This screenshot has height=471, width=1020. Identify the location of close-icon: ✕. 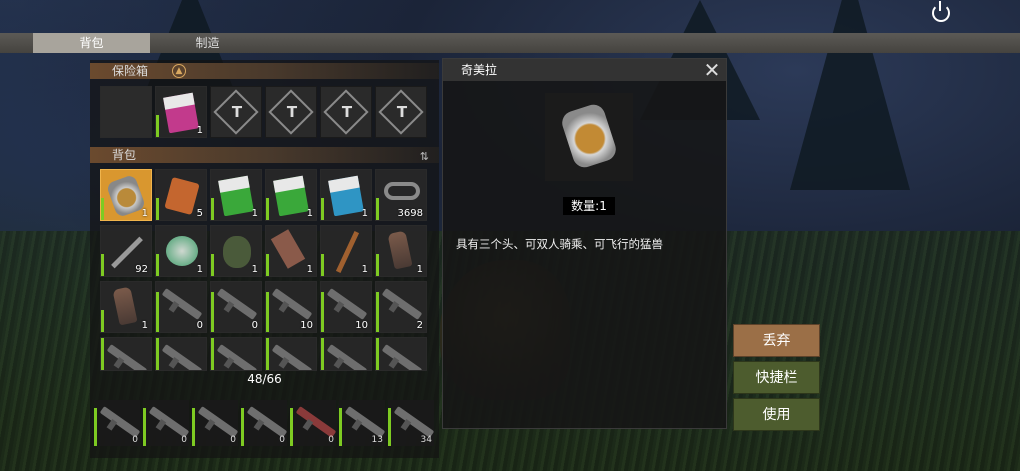
(712, 70).